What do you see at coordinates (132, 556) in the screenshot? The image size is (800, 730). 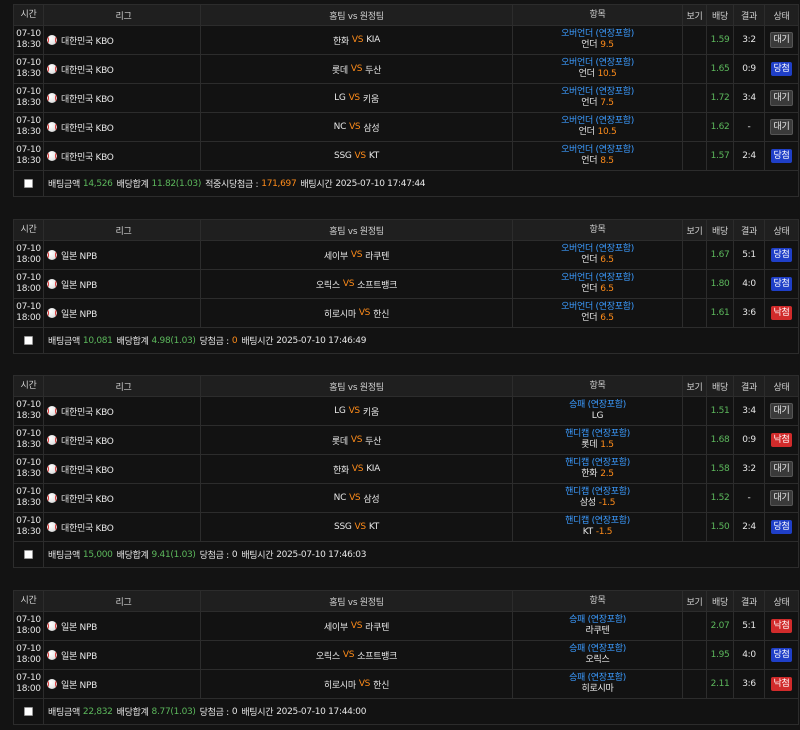 I see `odds-total-label: 배당합계` at bounding box center [132, 556].